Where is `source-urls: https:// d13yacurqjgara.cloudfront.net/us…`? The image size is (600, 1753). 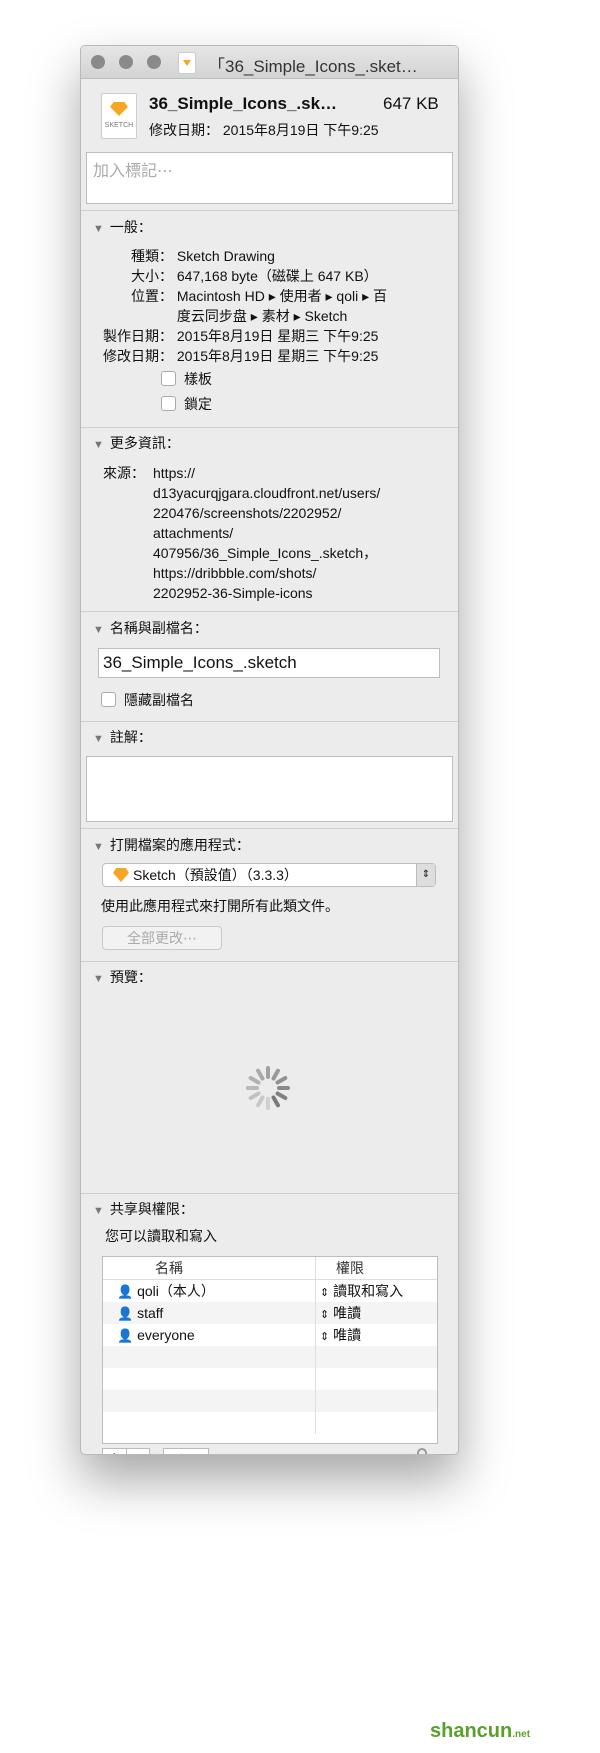
source-urls: https:// d13yacurqjgara.cloudfront.net/us… is located at coordinates (266, 533).